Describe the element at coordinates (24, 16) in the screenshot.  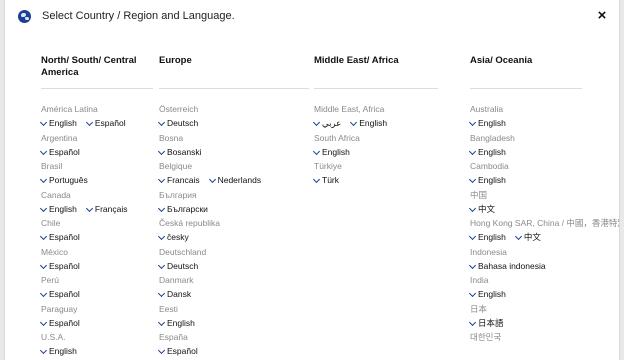
I see `globe-icon` at that location.